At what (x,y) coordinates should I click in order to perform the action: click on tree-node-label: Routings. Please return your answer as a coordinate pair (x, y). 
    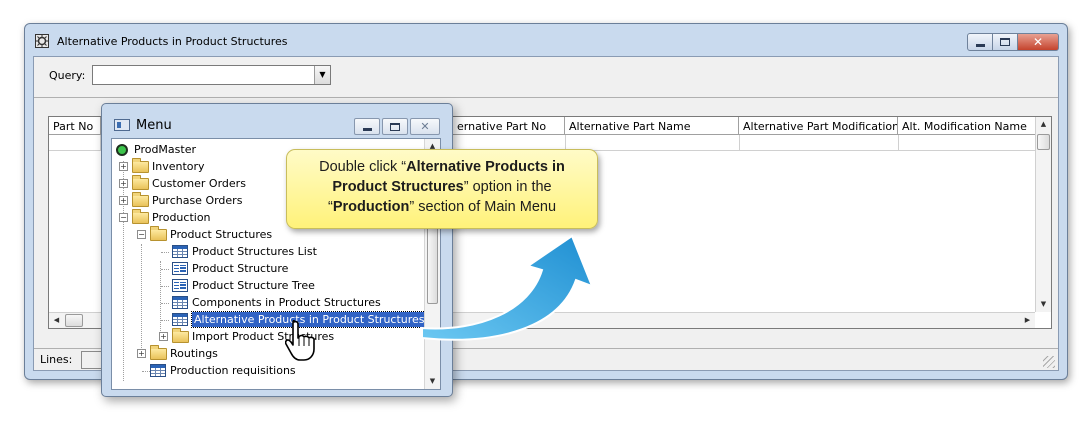
    Looking at the image, I should click on (194, 353).